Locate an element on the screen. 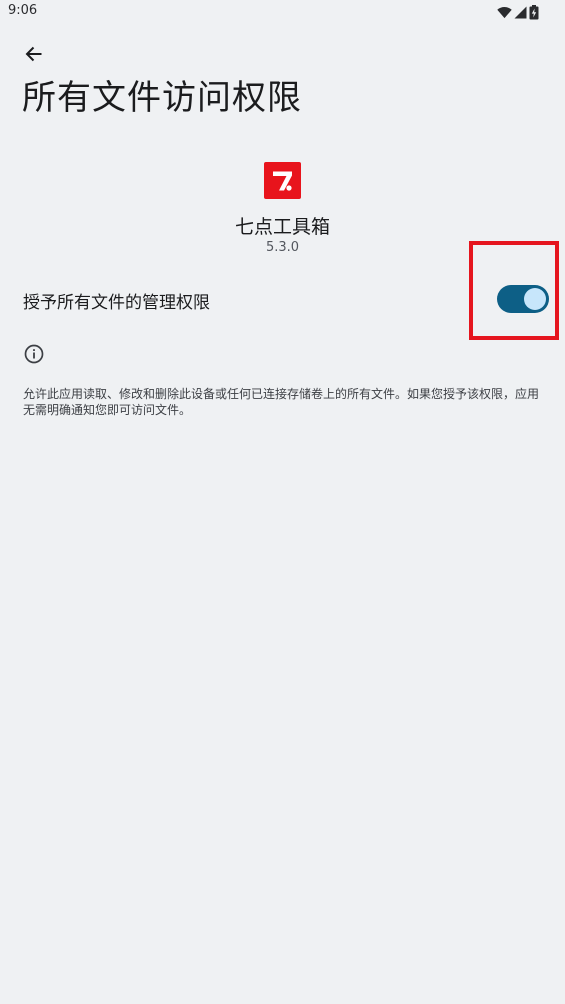  arrow-left-icon is located at coordinates (33, 54).